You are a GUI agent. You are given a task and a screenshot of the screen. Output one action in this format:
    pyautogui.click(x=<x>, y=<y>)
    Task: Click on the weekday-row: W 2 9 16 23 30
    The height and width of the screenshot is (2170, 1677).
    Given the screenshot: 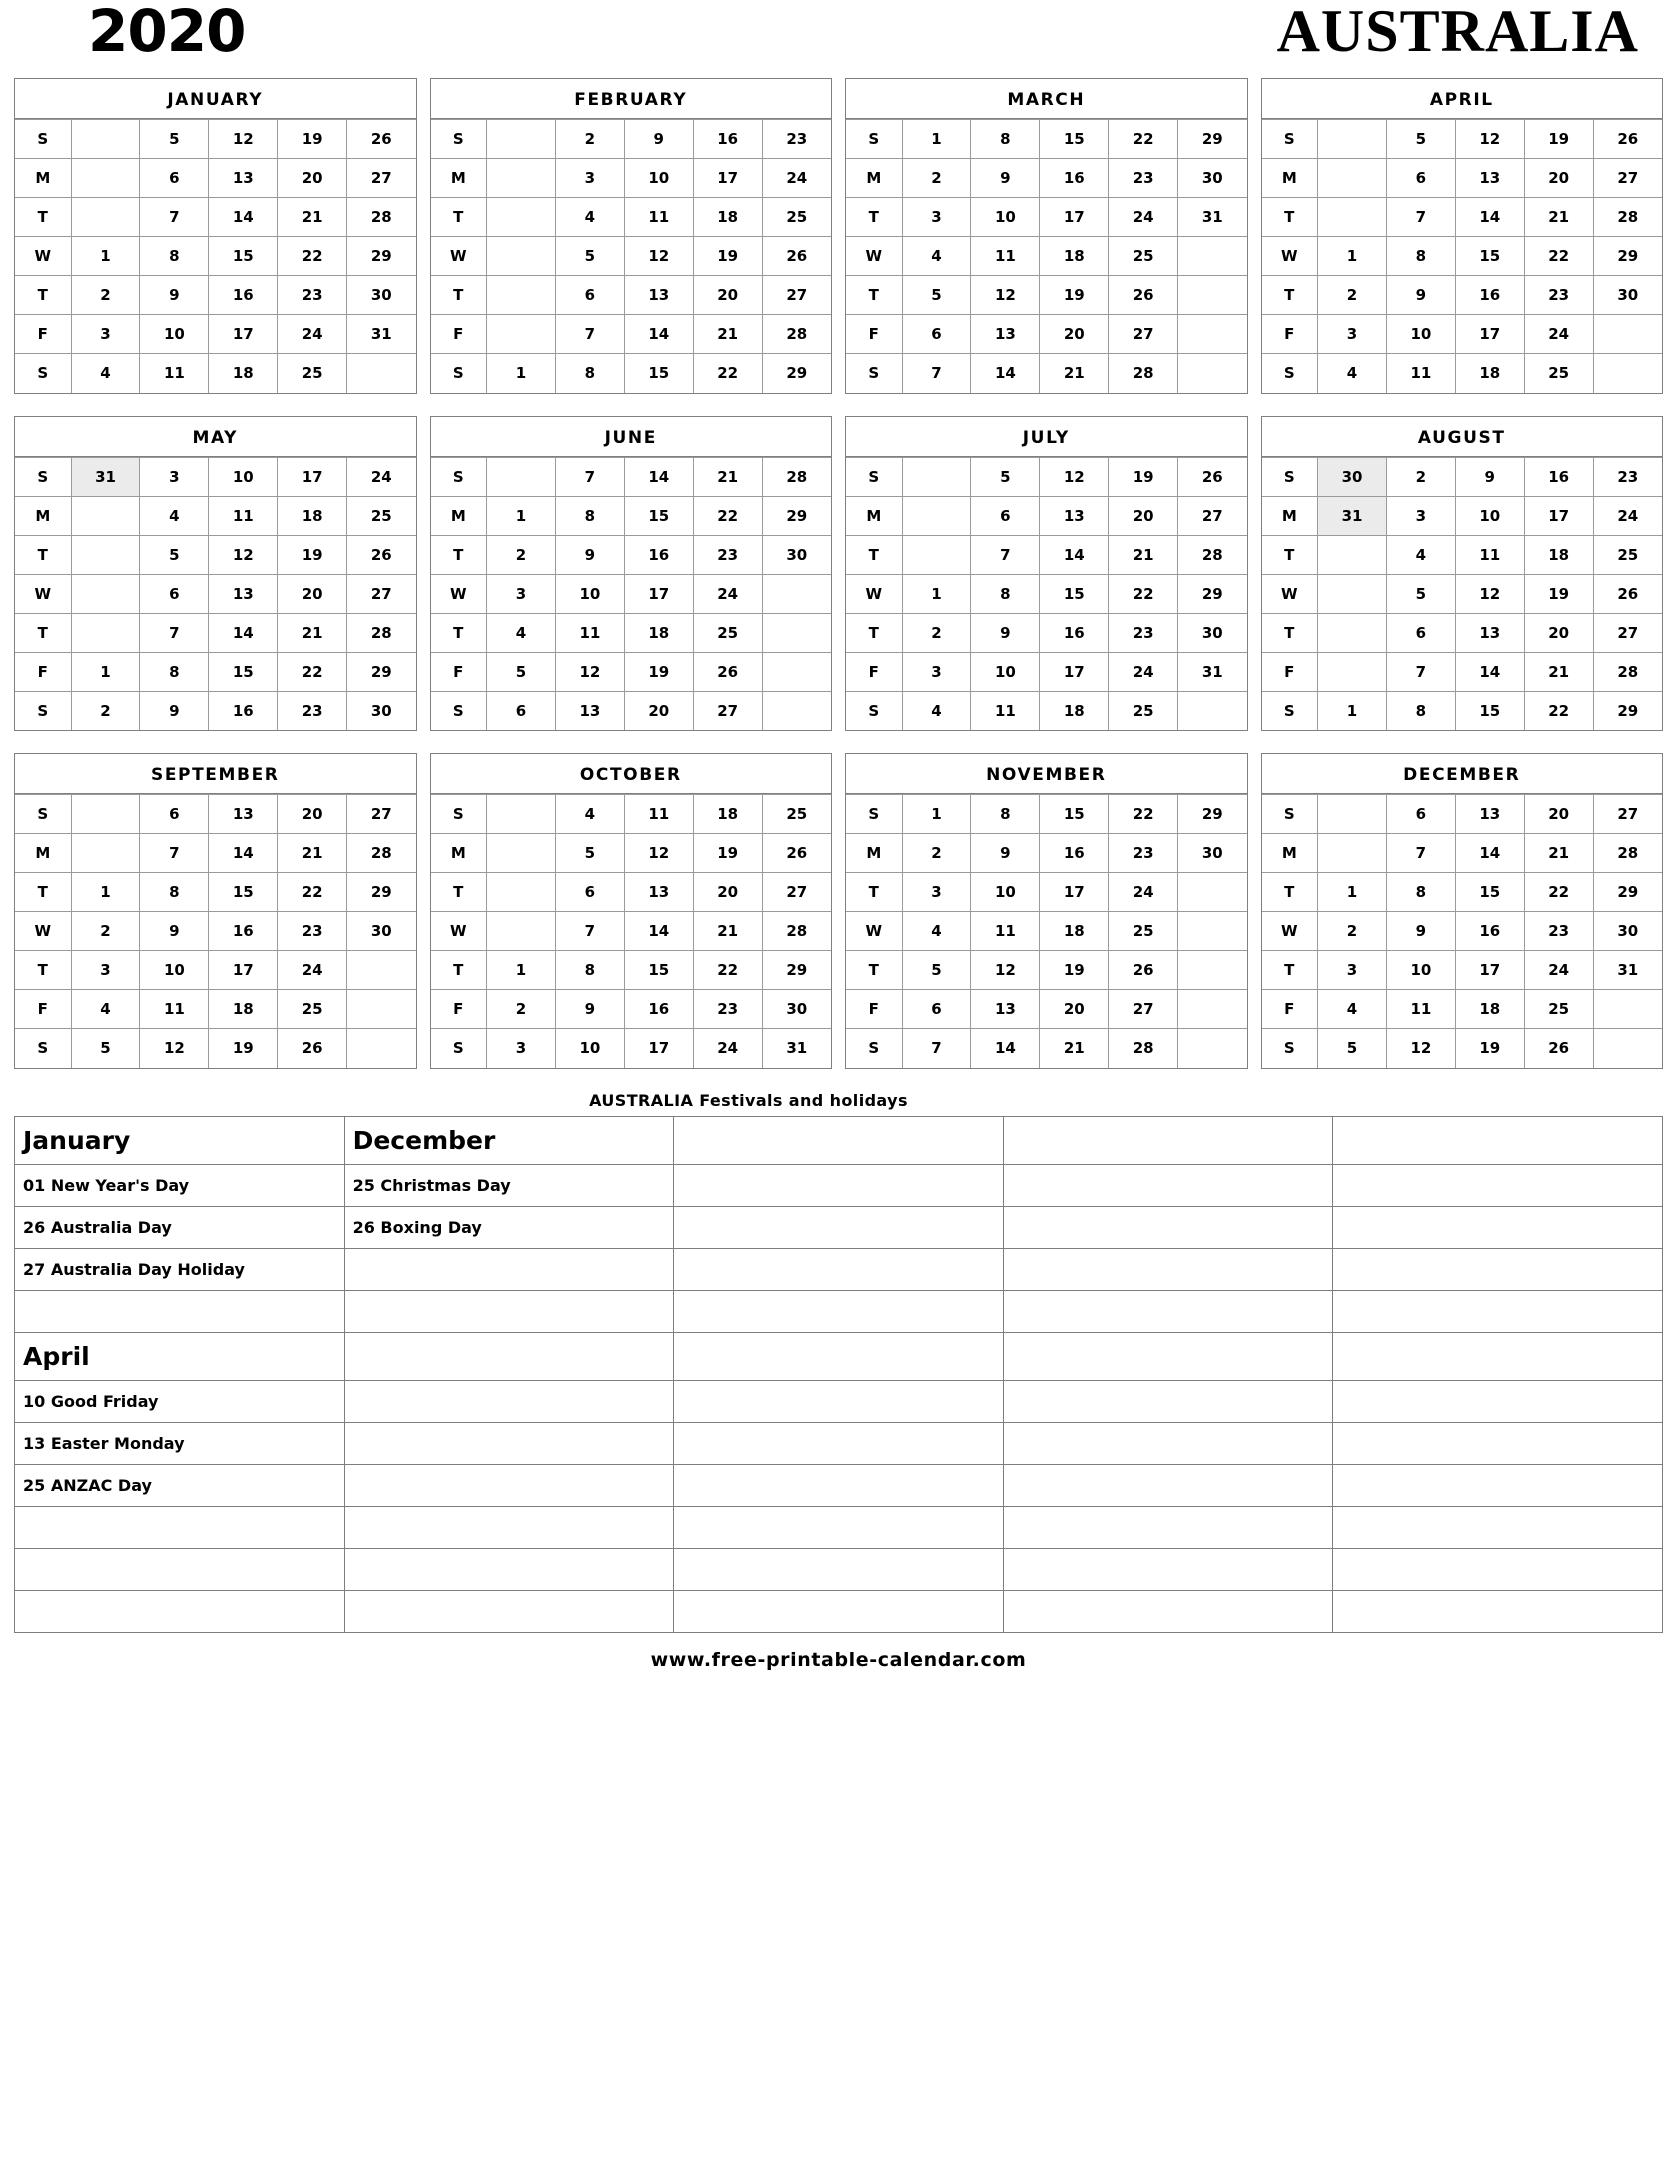 What is the action you would take?
    pyautogui.click(x=215, y=931)
    